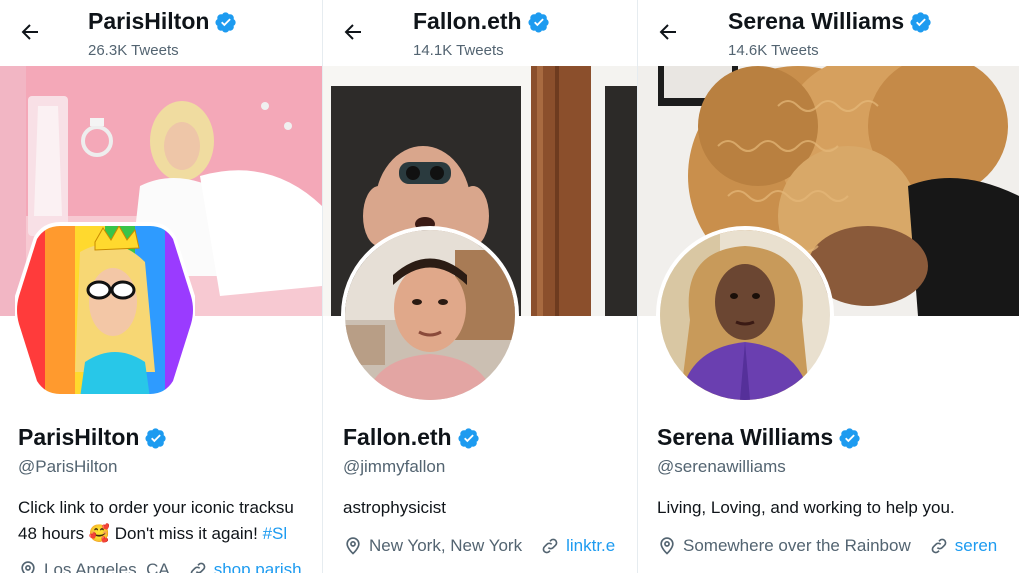  I want to click on profile-meta: New York, New York linktr.e, so click(488, 546).